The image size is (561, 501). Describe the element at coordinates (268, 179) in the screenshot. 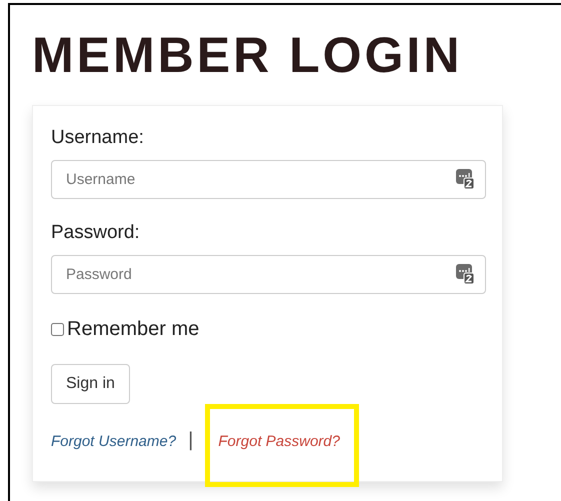

I see `input-field: Username` at that location.